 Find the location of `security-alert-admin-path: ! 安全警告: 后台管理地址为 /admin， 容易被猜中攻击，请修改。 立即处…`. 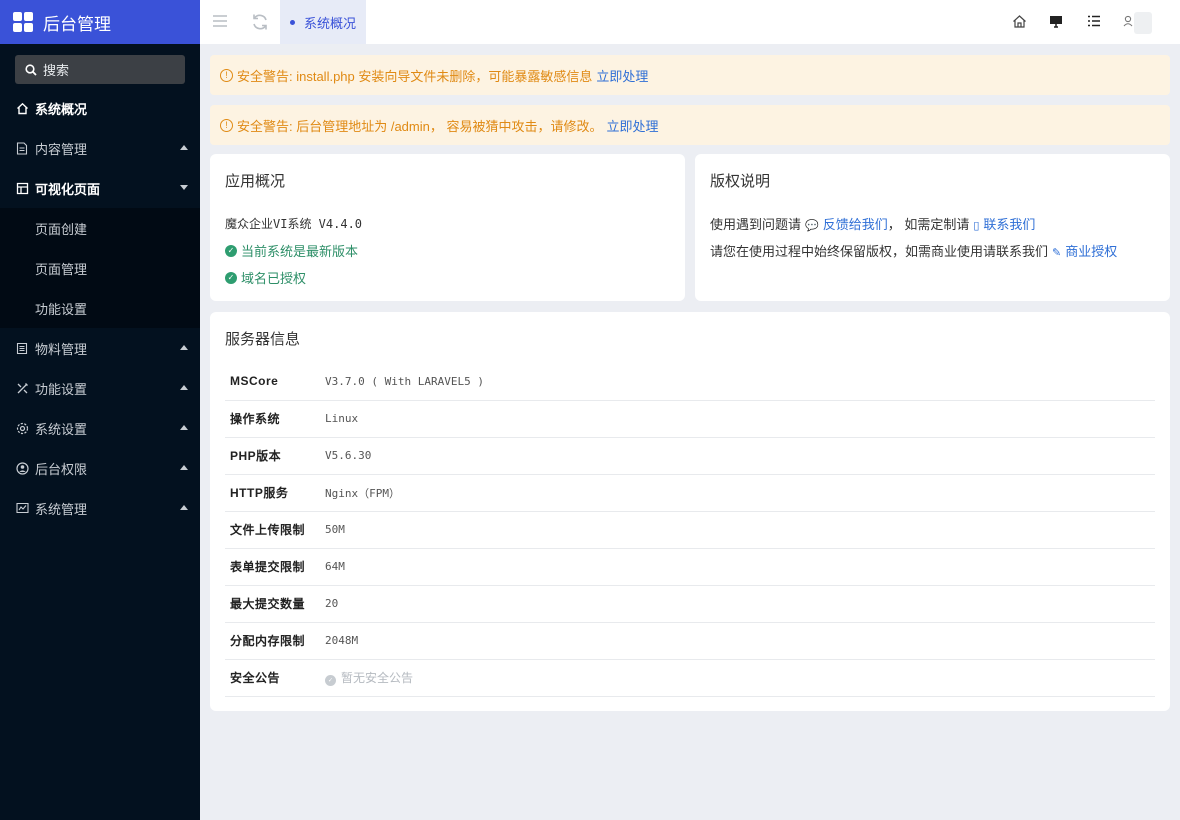

security-alert-admin-path: ! 安全警告: 后台管理地址为 /admin， 容易被猜中攻击，请修改。 立即处… is located at coordinates (690, 125).